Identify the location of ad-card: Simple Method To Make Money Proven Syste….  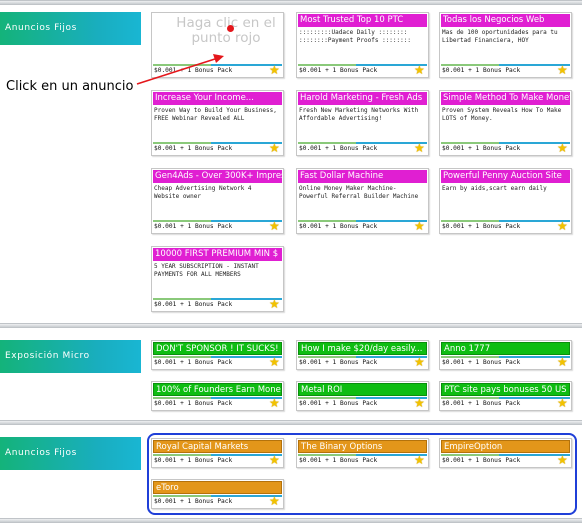
(505, 123).